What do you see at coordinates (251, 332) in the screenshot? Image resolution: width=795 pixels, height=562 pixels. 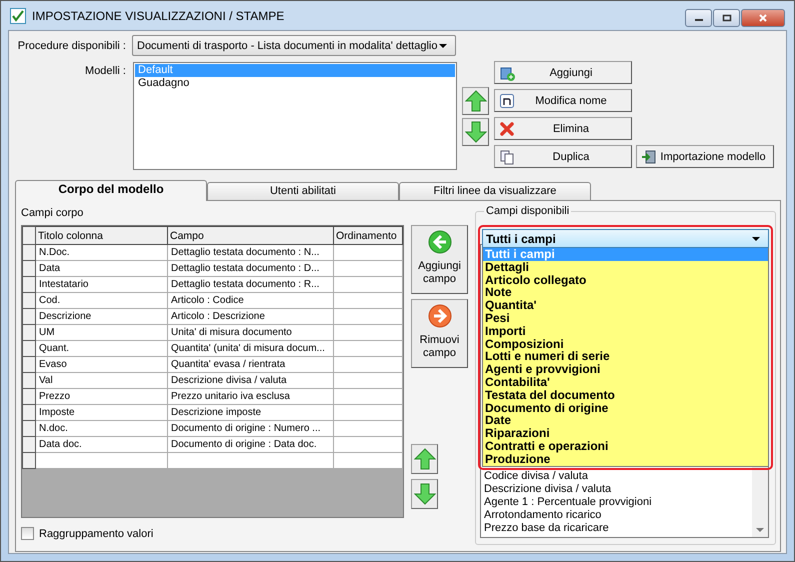 I see `table-cell: Unita' di misura documento` at bounding box center [251, 332].